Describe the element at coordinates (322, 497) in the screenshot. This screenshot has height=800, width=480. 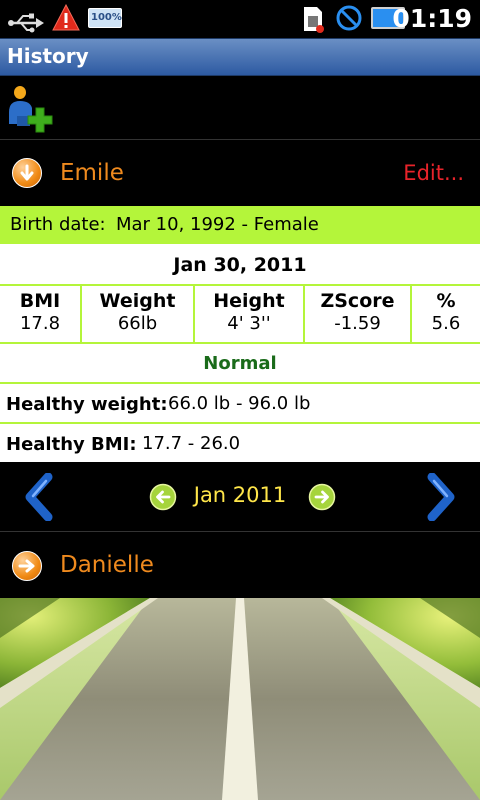
I see `next-month-icon` at that location.